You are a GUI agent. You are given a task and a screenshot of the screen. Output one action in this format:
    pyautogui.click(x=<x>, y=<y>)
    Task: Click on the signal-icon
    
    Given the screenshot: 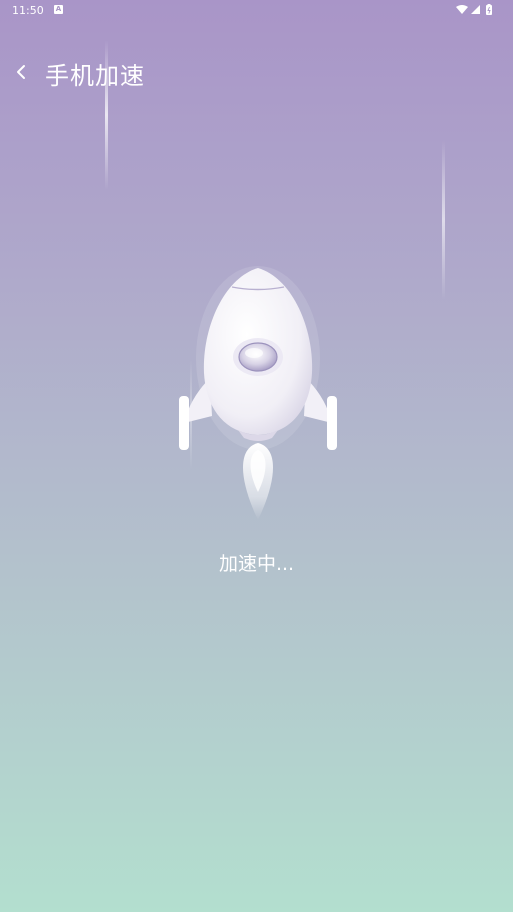 What is the action you would take?
    pyautogui.click(x=475, y=9)
    